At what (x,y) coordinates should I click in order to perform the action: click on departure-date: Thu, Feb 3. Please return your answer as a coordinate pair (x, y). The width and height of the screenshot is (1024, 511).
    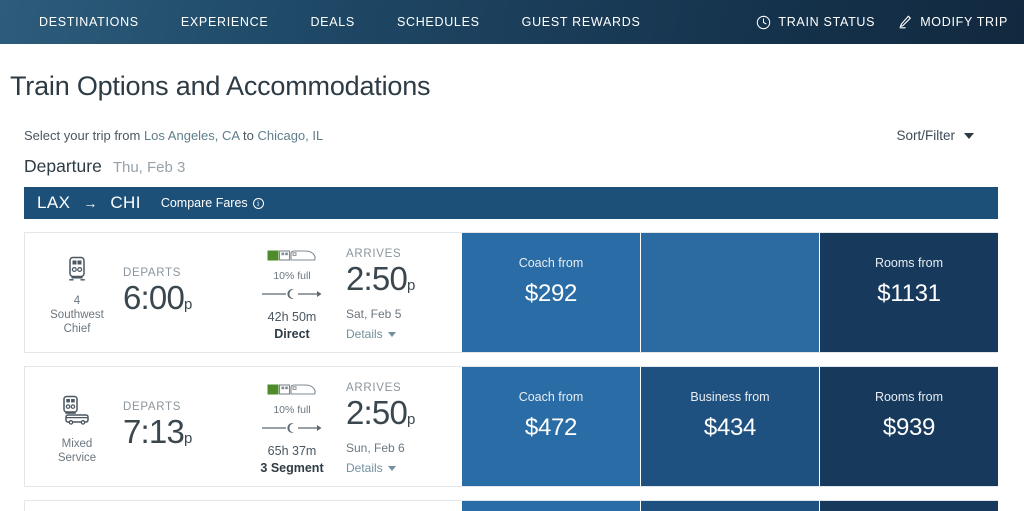
    Looking at the image, I should click on (149, 167).